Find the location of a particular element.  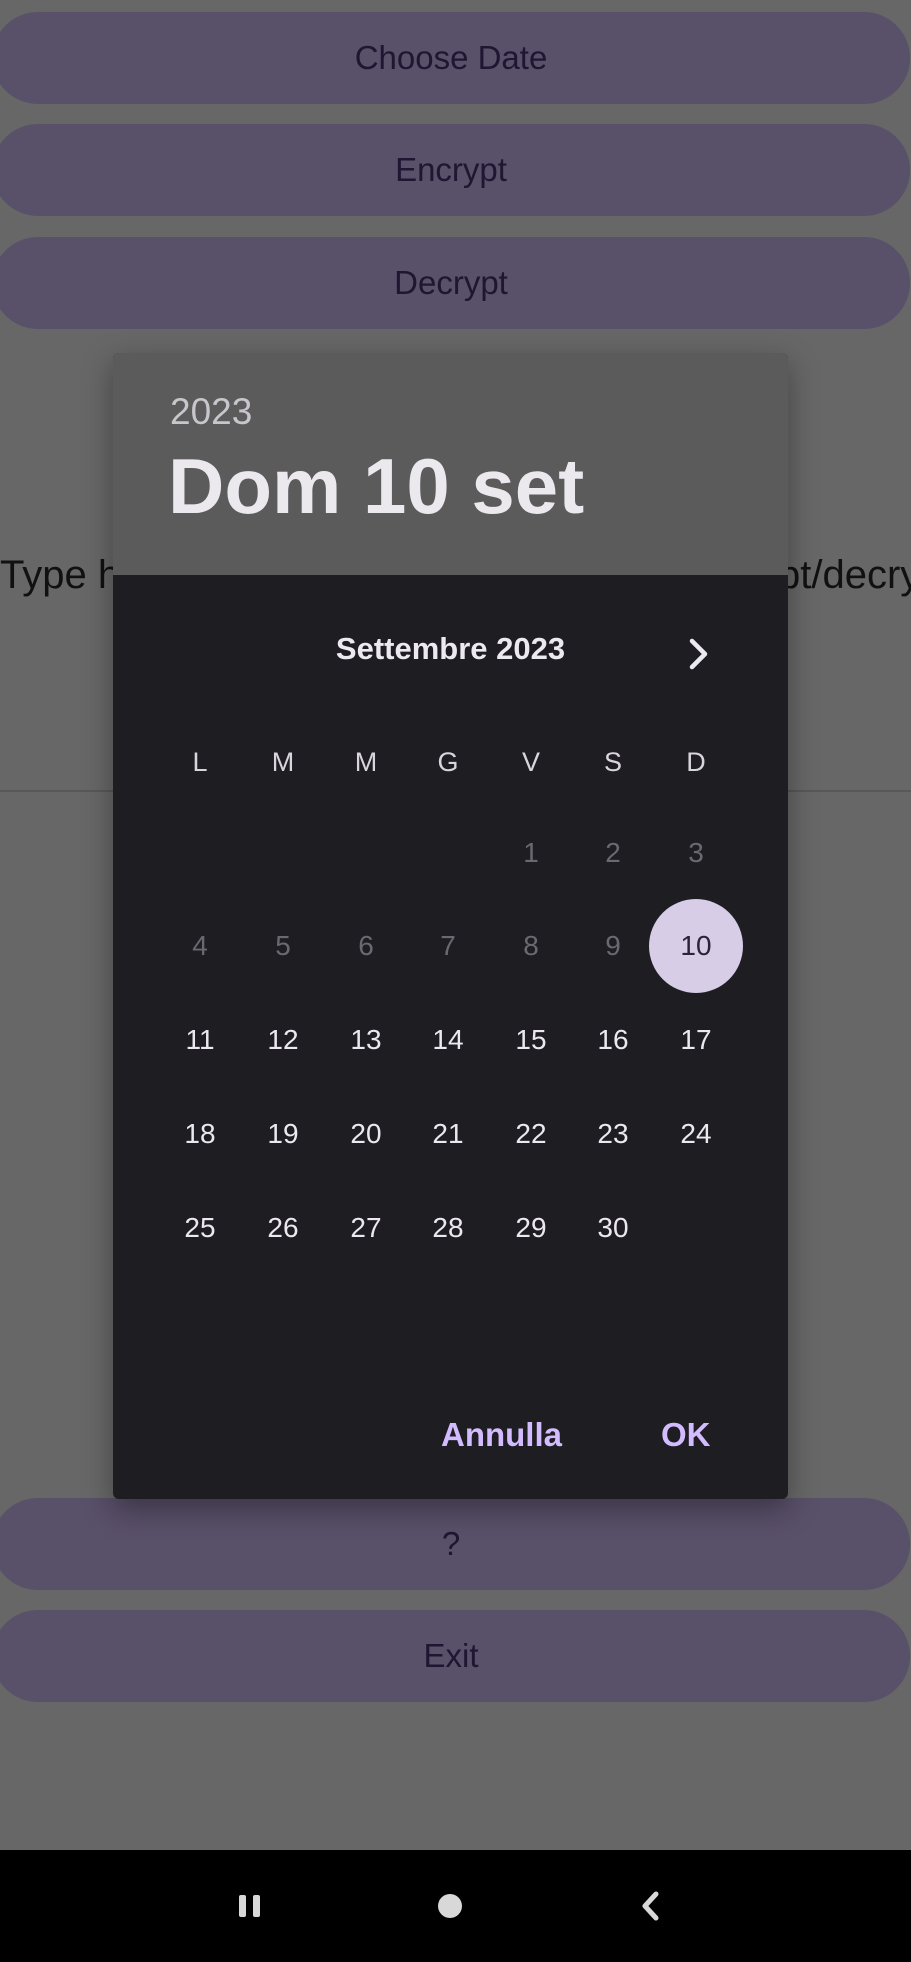

day-cell-selected: 10 is located at coordinates (696, 946).